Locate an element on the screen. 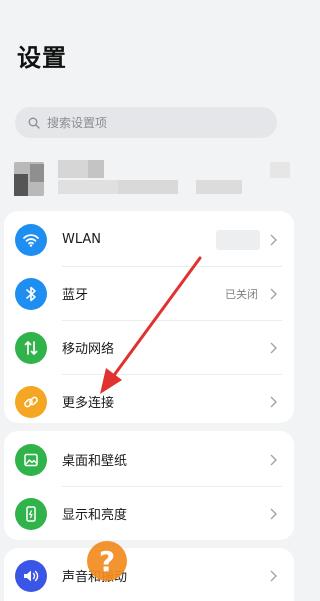  speaker-icon is located at coordinates (31, 575).